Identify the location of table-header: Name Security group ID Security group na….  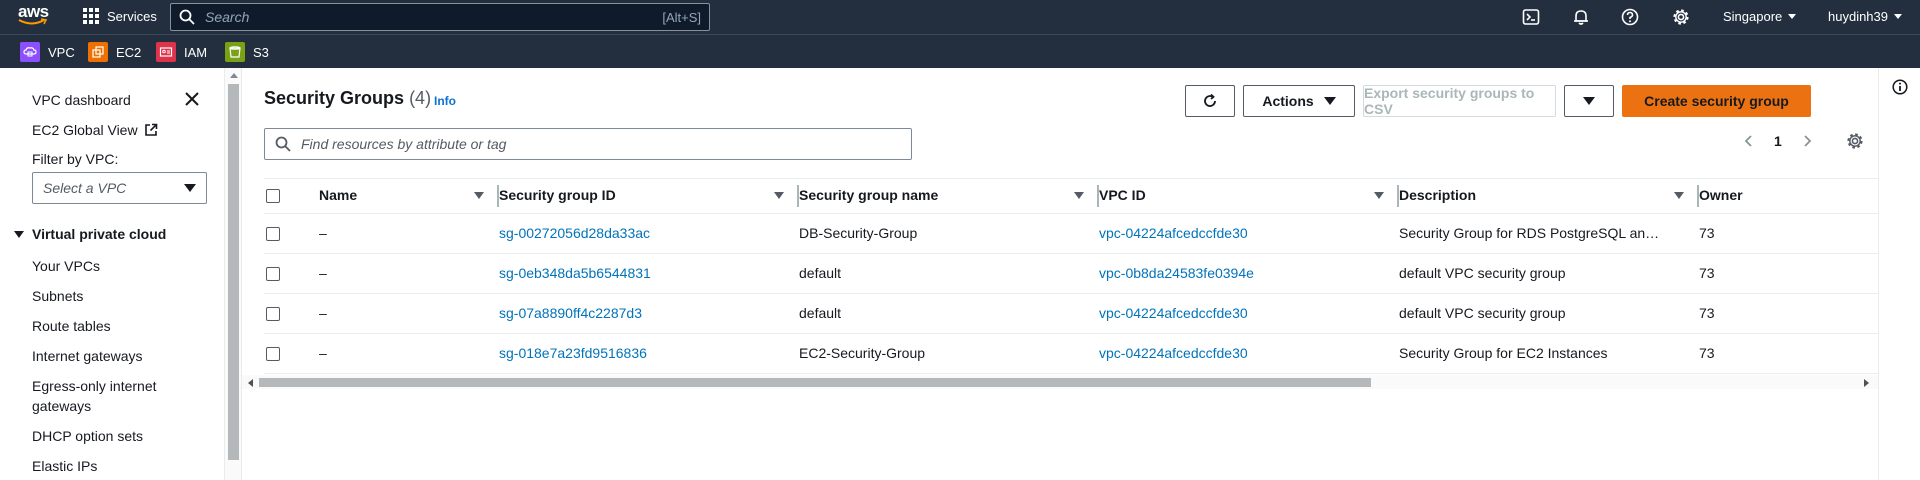
(1071, 196).